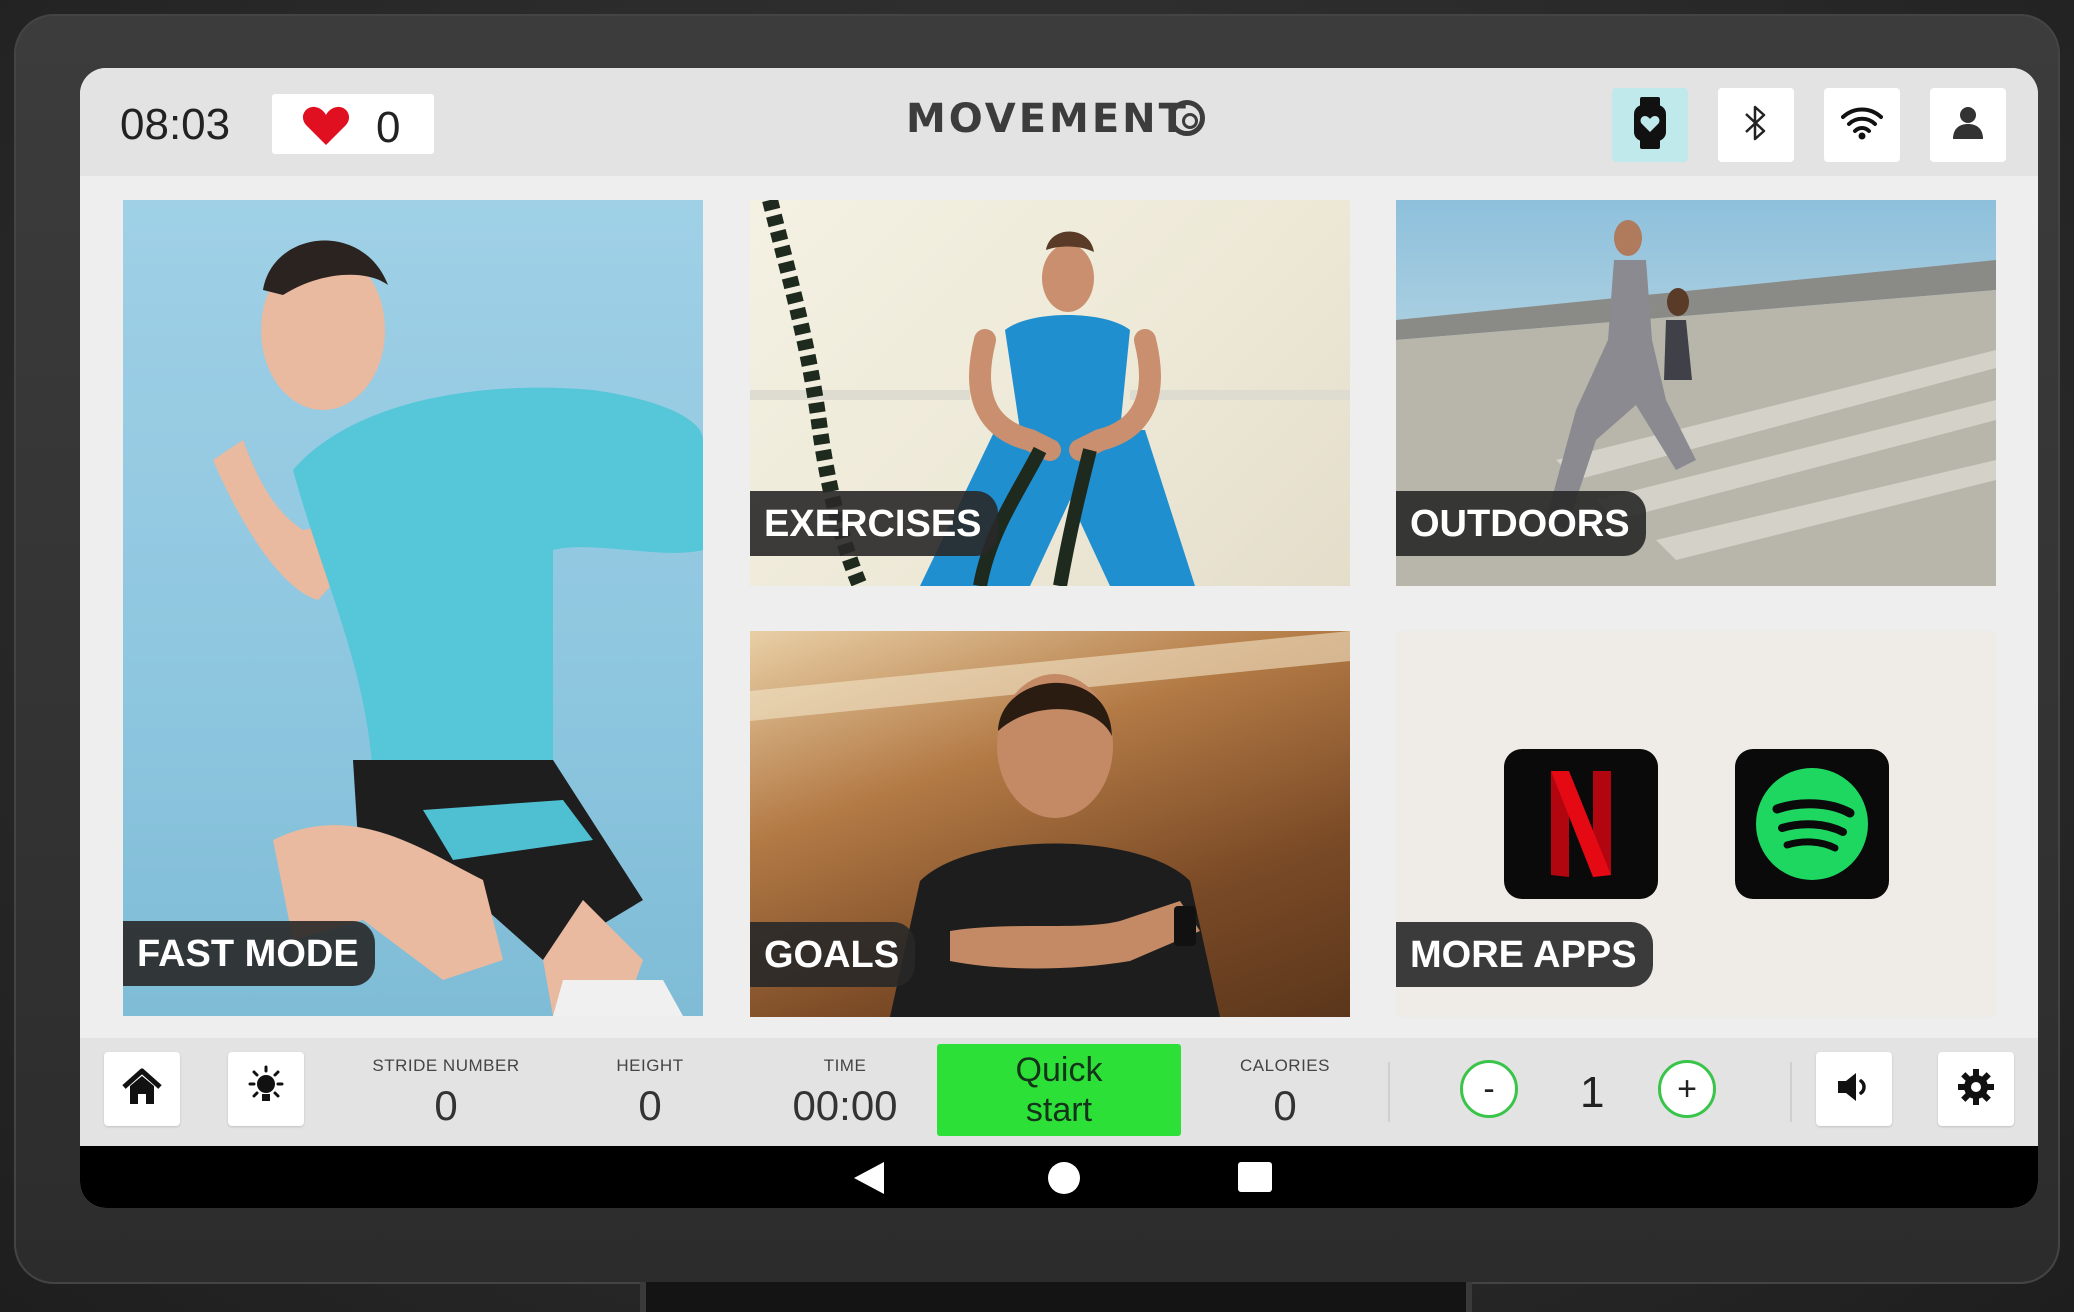 The image size is (2074, 1312). I want to click on netflix-app-icon, so click(1581, 824).